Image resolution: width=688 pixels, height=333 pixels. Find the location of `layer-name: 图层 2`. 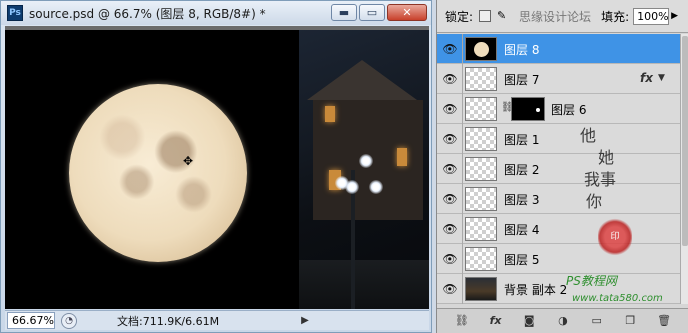

layer-name: 图层 2 is located at coordinates (522, 170).